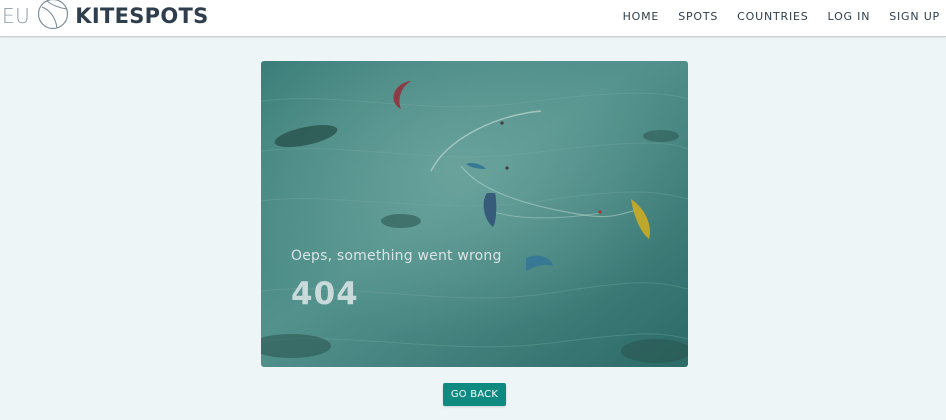 Image resolution: width=946 pixels, height=420 pixels. What do you see at coordinates (142, 16) in the screenshot?
I see `logo-name: KITESPOTS` at bounding box center [142, 16].